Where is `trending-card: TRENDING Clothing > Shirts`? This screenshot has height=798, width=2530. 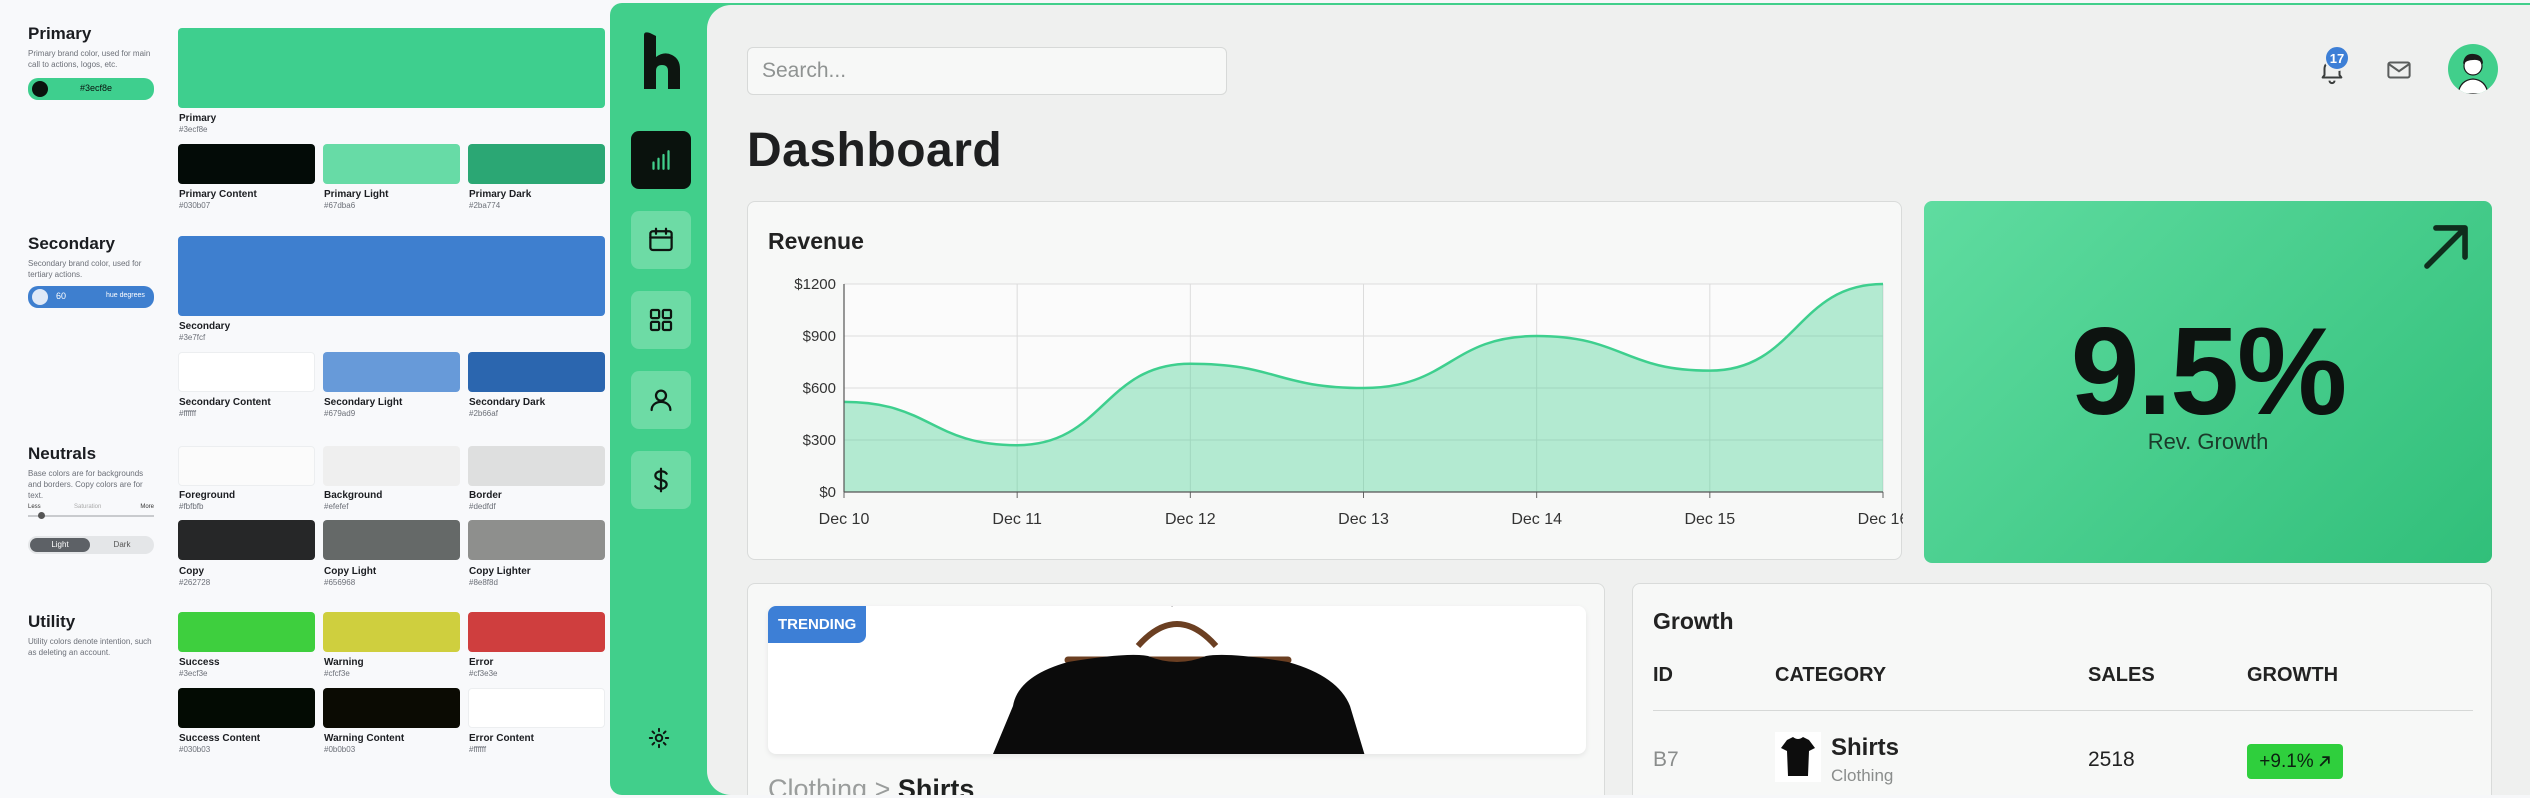
trending-card: TRENDING Clothing > Shirts is located at coordinates (1176, 689).